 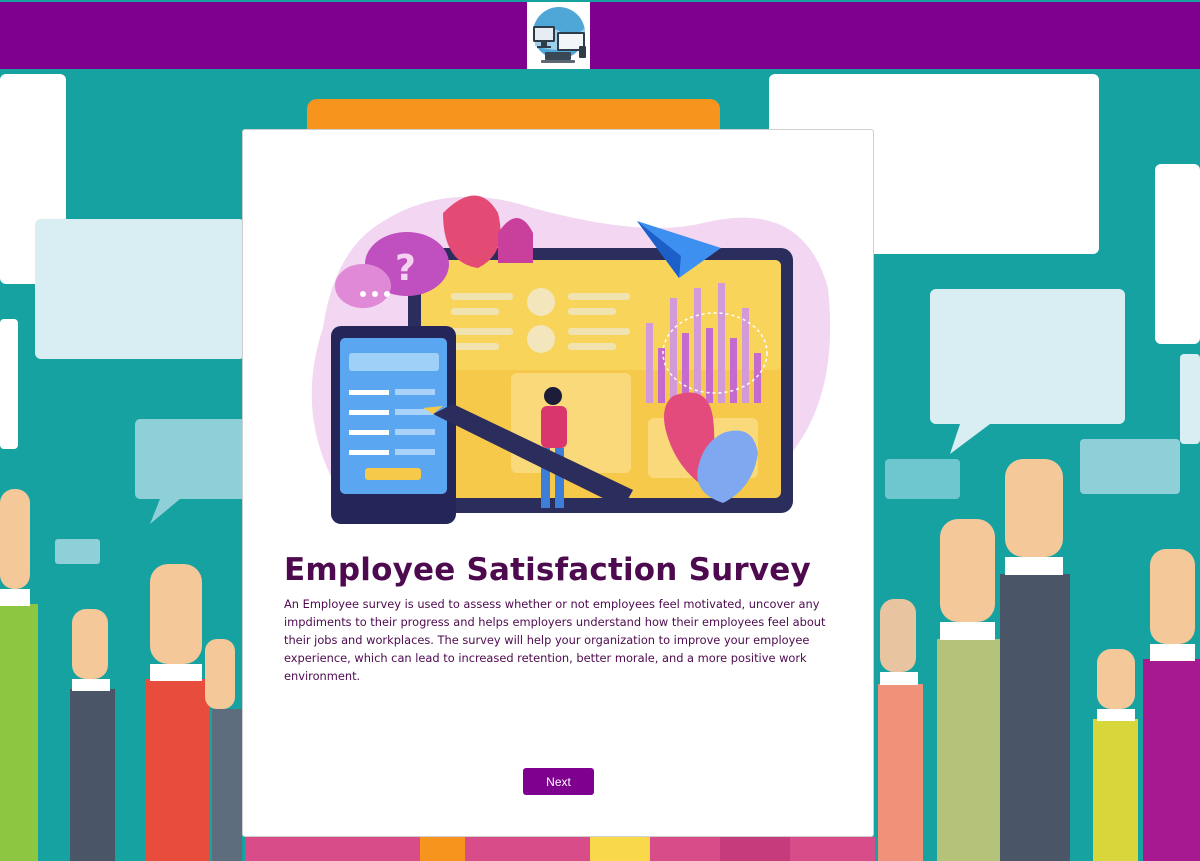 I want to click on header-bar, so click(x=600, y=35).